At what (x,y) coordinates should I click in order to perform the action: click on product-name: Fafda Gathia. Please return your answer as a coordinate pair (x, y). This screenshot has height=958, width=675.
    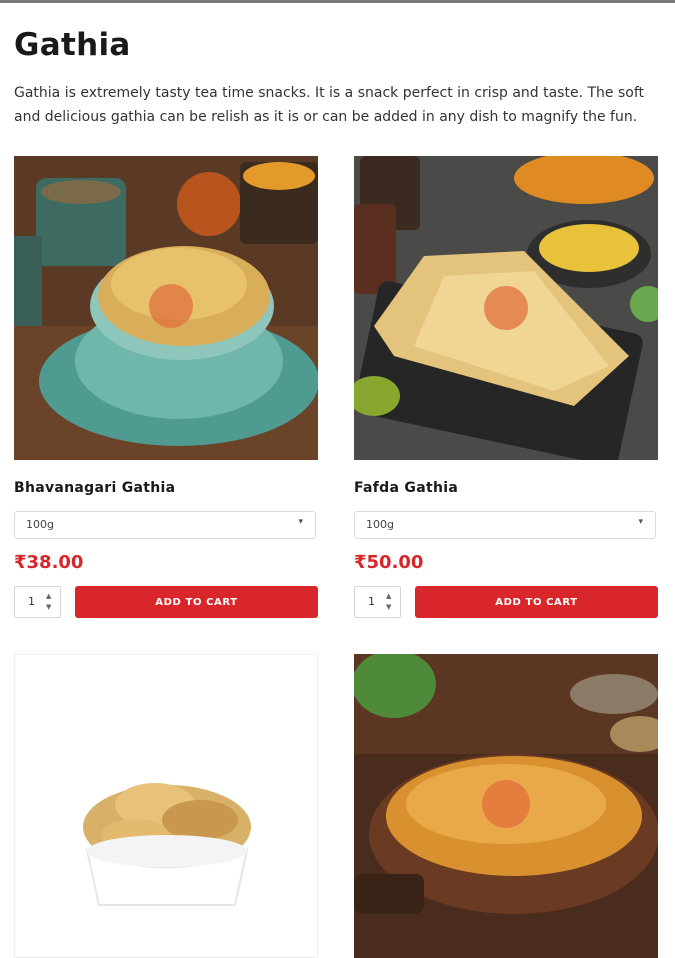
    Looking at the image, I should click on (406, 488).